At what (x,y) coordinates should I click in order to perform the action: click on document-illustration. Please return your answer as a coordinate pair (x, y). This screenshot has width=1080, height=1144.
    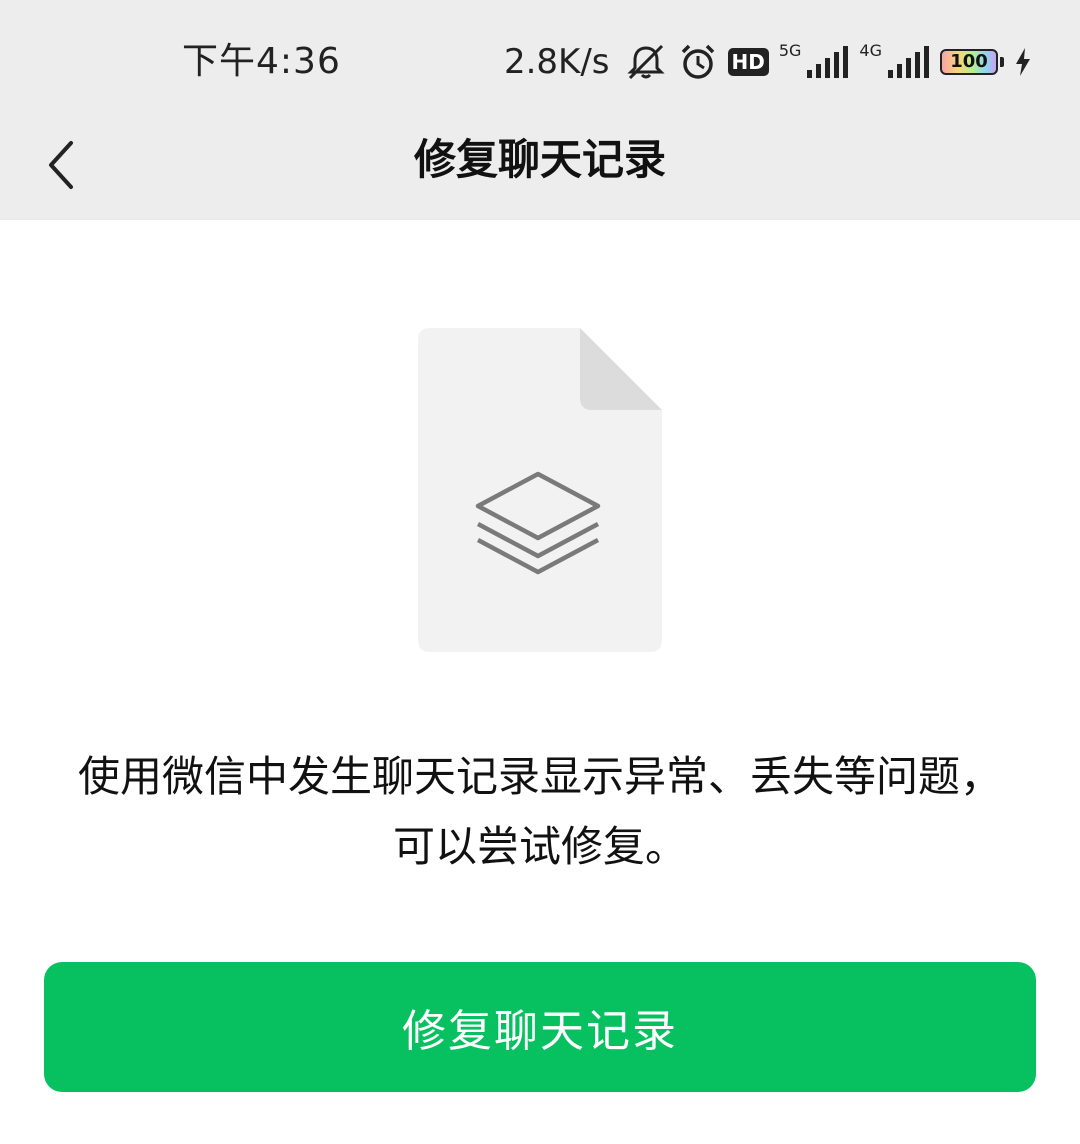
    Looking at the image, I should click on (540, 490).